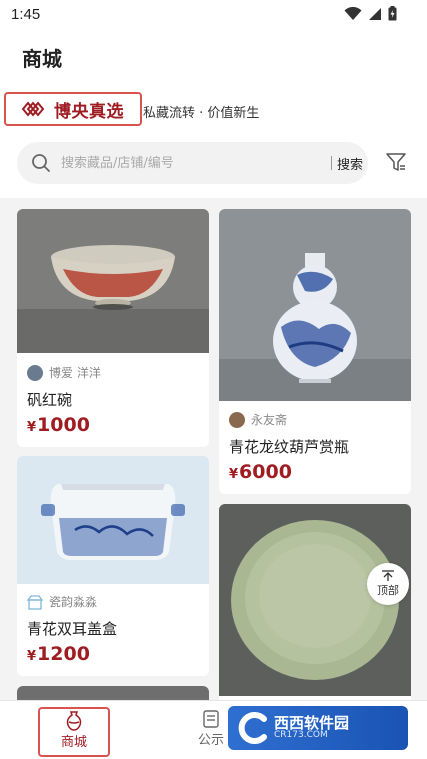 The width and height of the screenshot is (427, 759). What do you see at coordinates (42, 59) in the screenshot?
I see `page-title: 商城` at bounding box center [42, 59].